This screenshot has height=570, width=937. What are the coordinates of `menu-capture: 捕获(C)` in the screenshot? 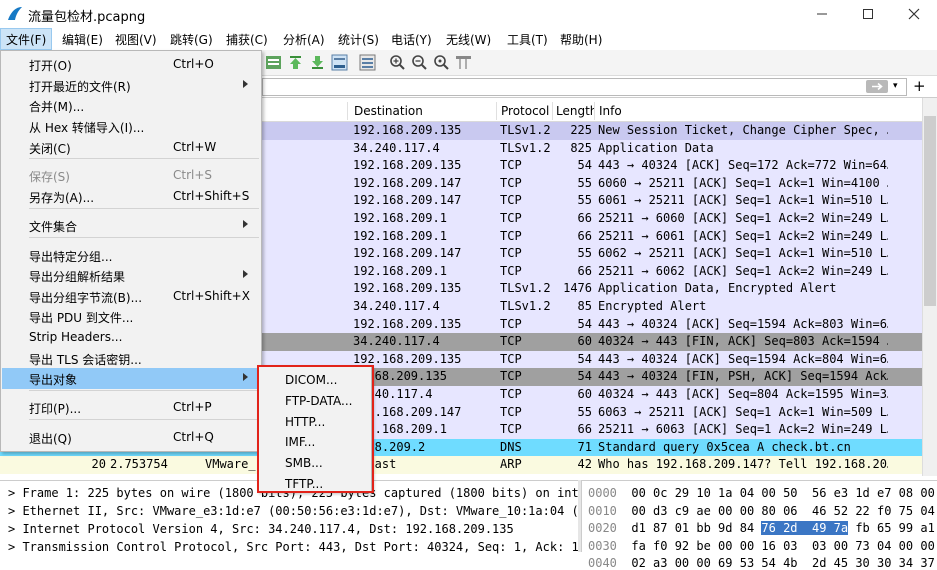 It's located at (247, 39).